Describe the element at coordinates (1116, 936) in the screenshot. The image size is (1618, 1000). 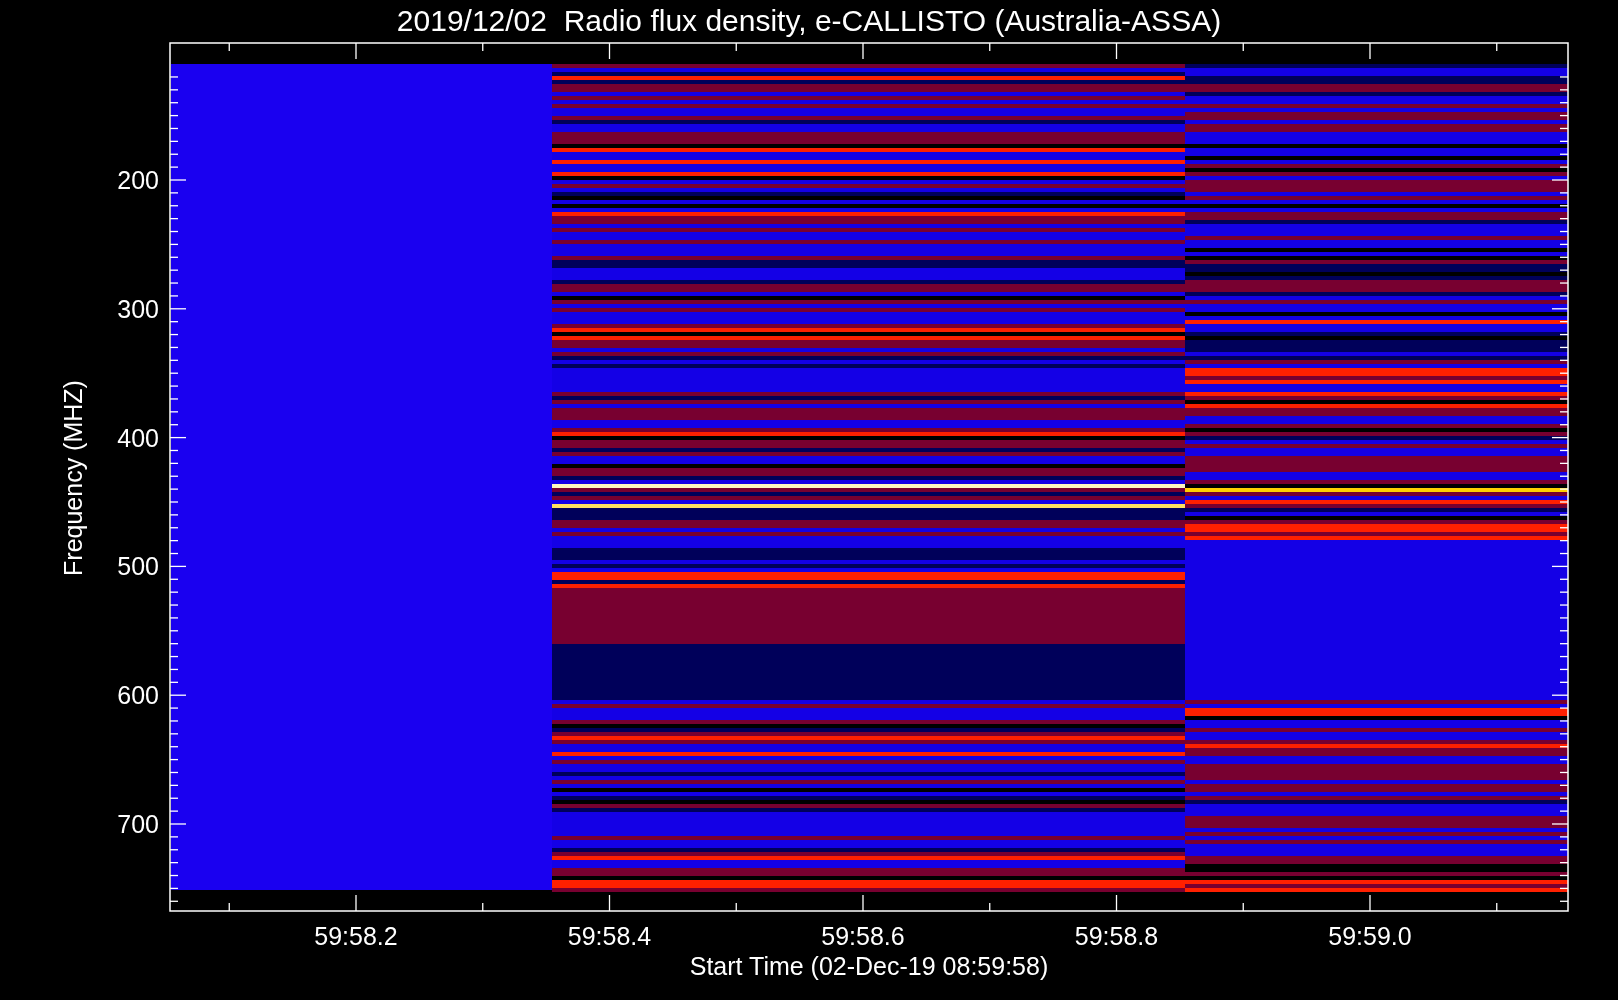
I see `tick-label: 59:58.8` at that location.